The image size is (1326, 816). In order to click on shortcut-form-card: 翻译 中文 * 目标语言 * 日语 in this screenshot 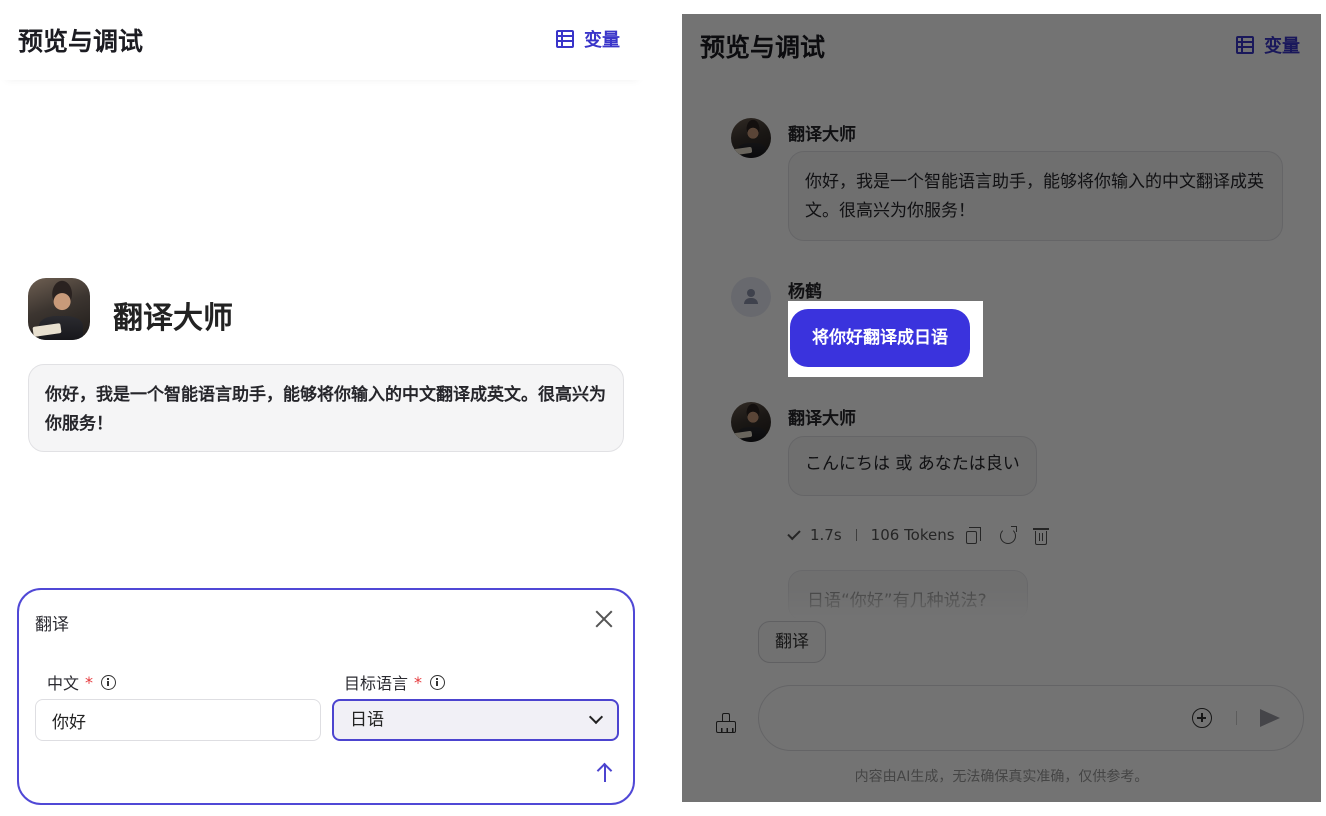, I will do `click(326, 696)`.